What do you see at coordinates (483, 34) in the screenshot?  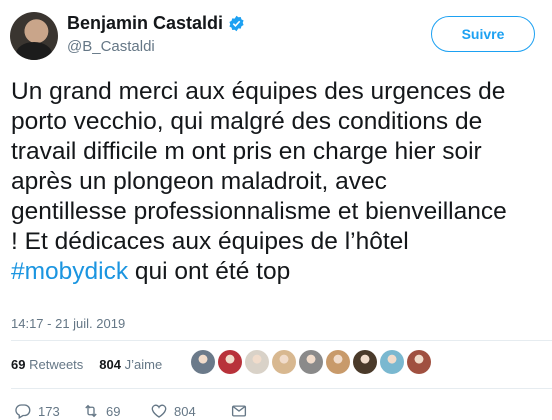 I see `follow-button: Suivre` at bounding box center [483, 34].